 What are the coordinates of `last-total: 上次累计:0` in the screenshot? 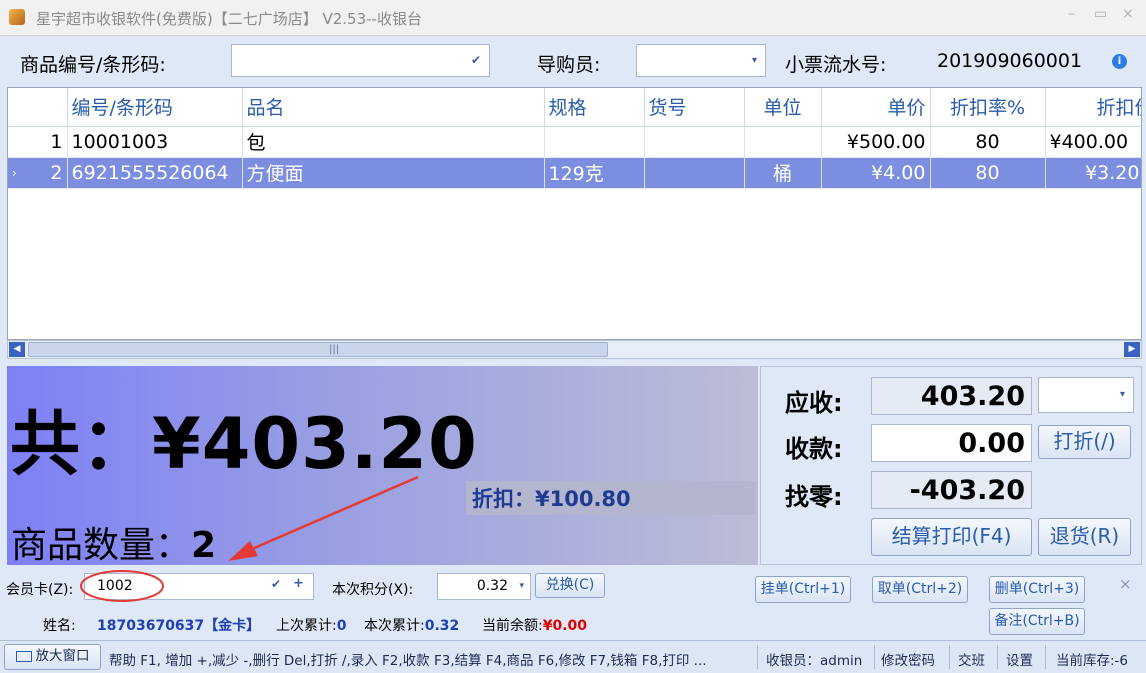 It's located at (311, 625).